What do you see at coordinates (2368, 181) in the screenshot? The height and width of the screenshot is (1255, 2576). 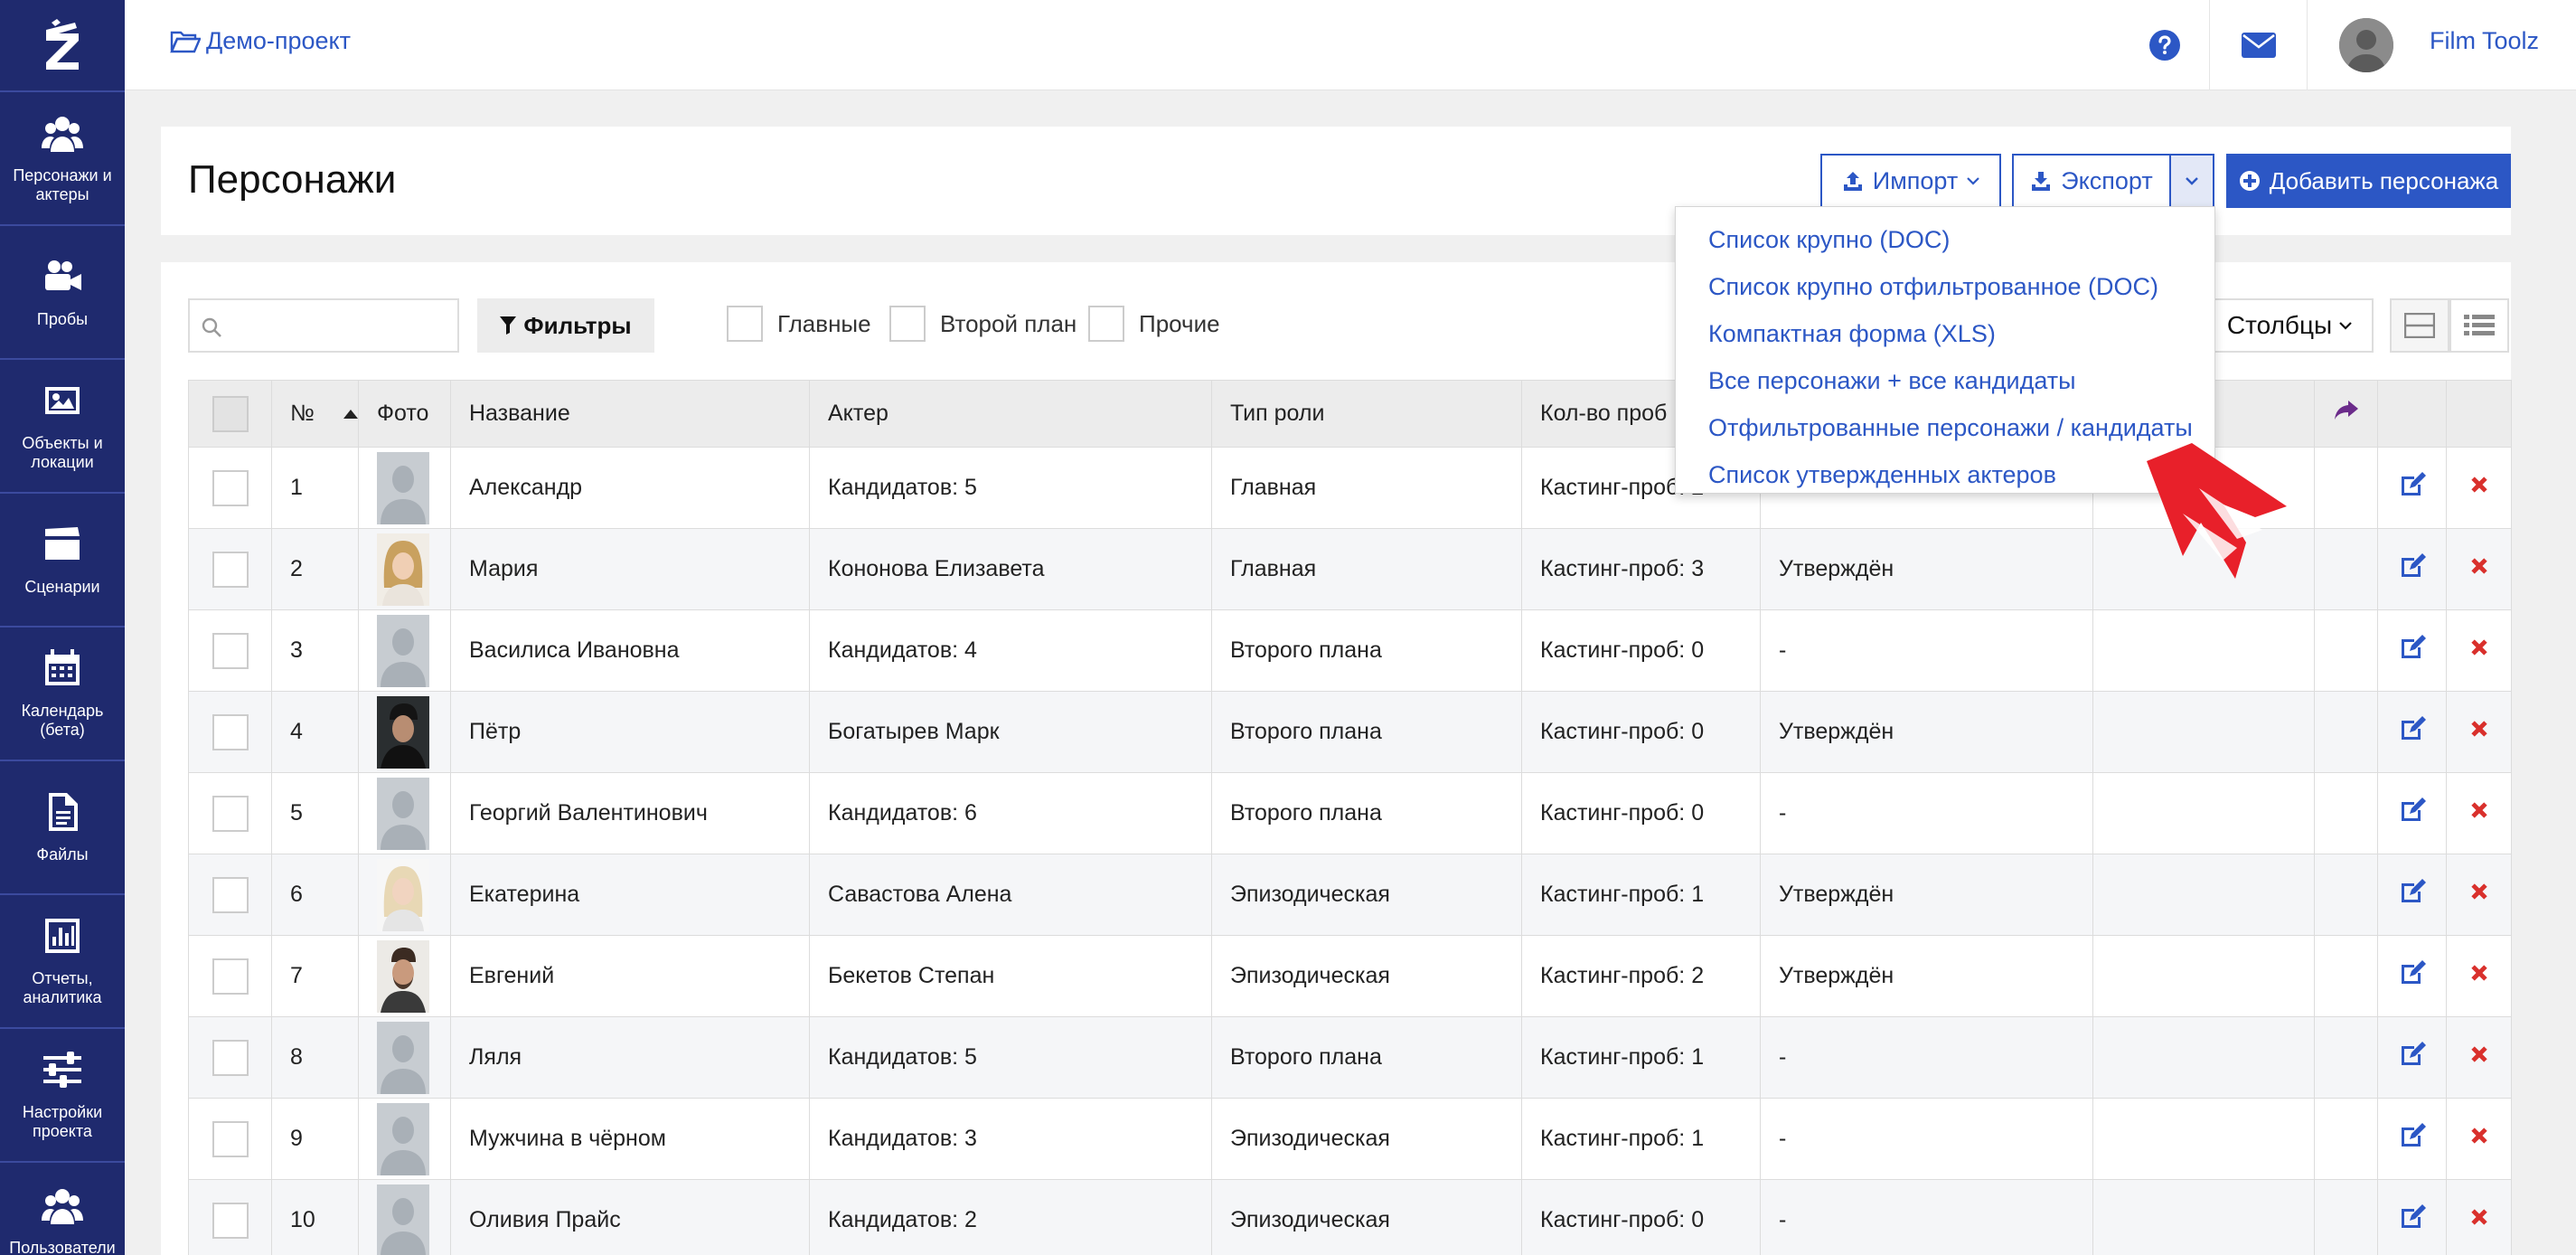 I see `add-character-button: Добавить персонажа` at bounding box center [2368, 181].